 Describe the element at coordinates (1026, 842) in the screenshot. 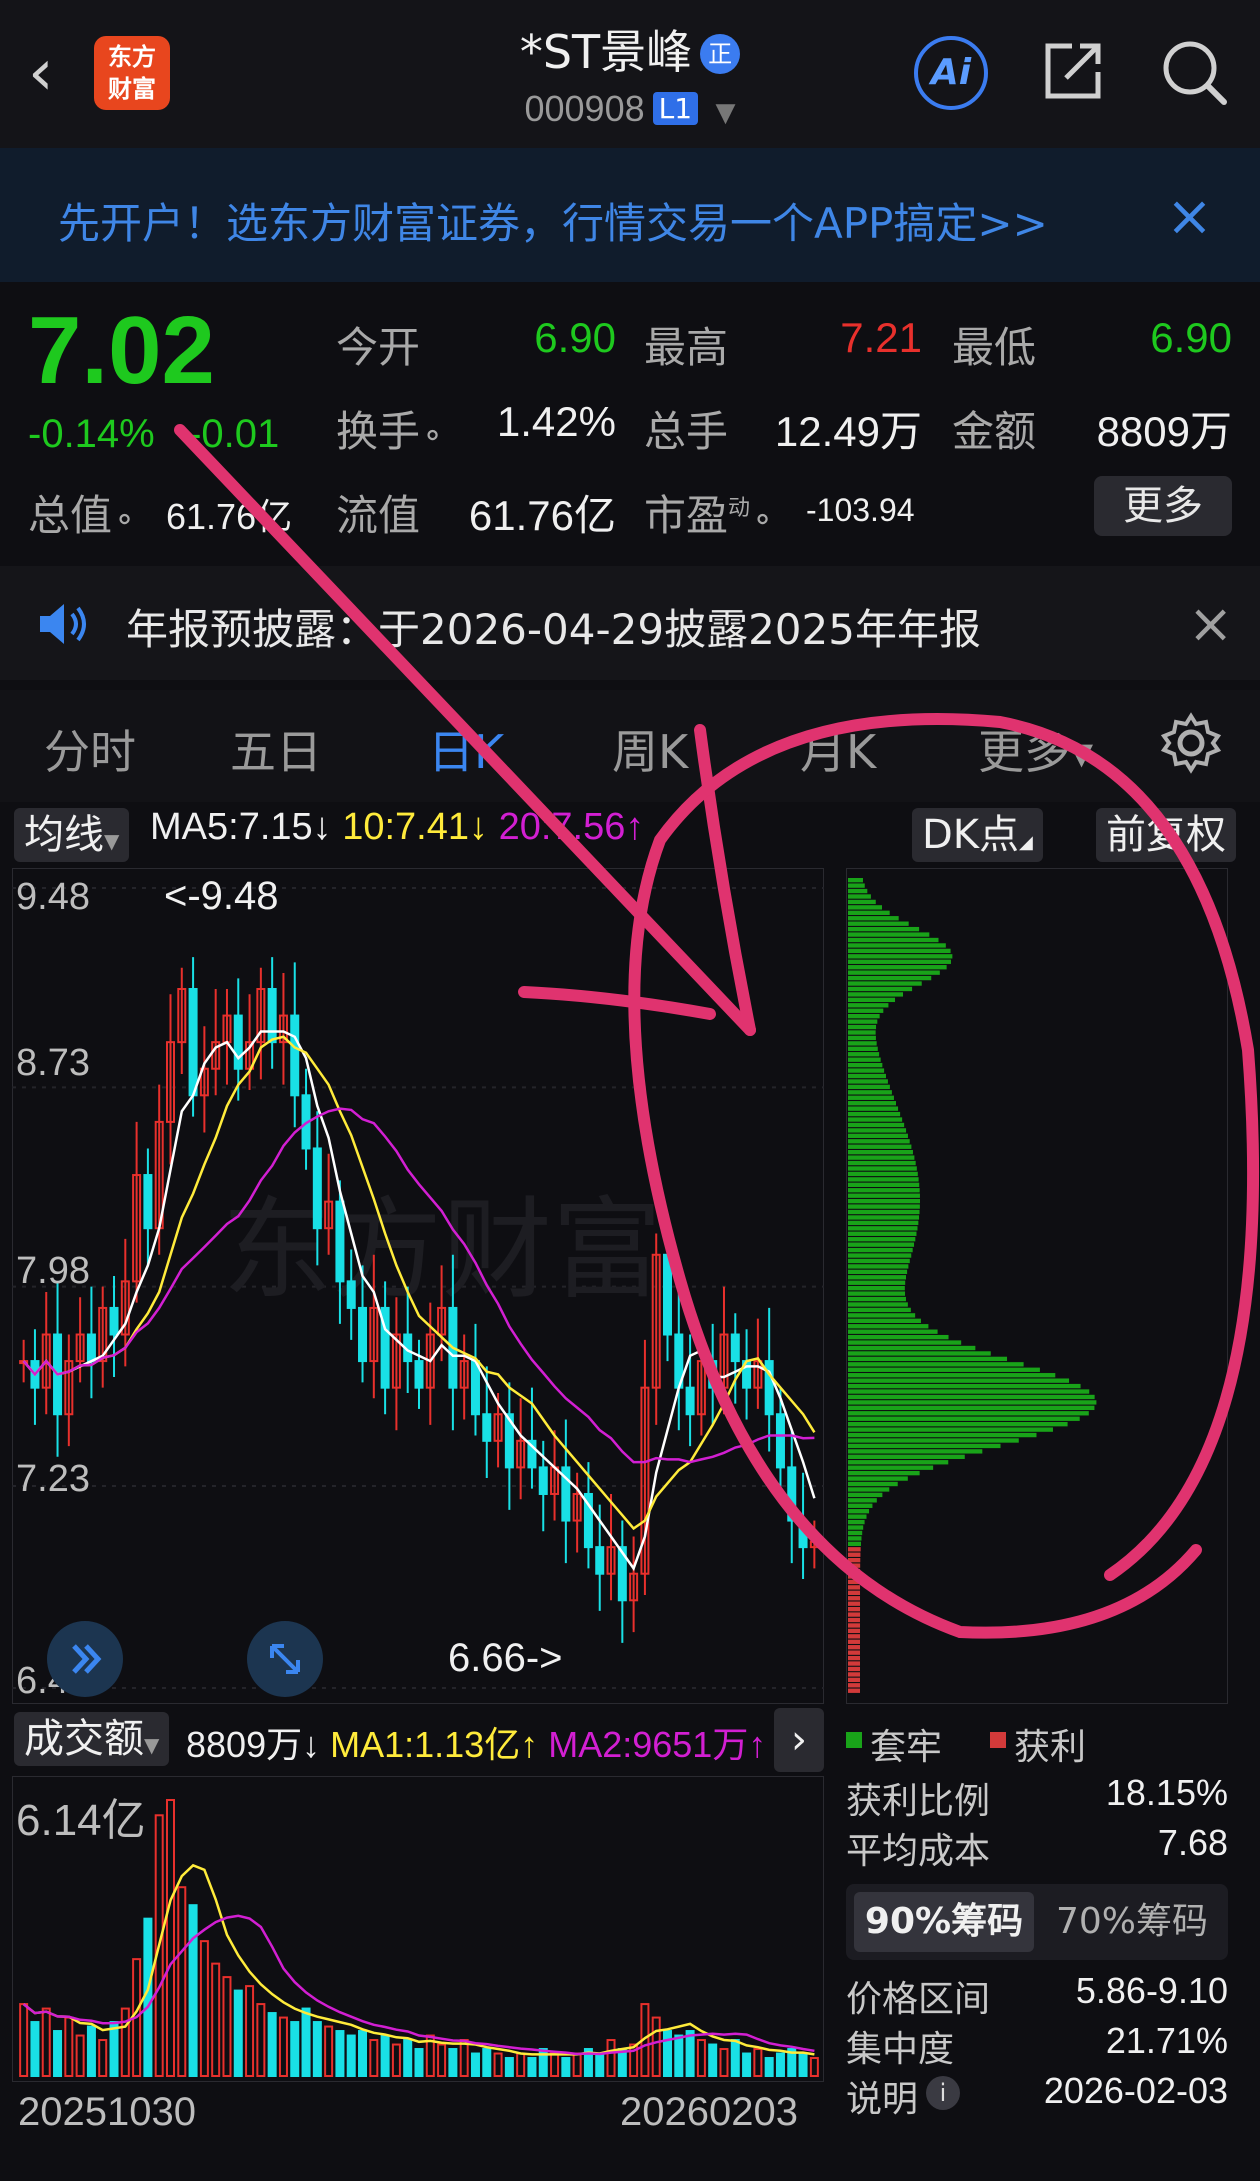

I see `corner-triangle-icon: ◢` at that location.